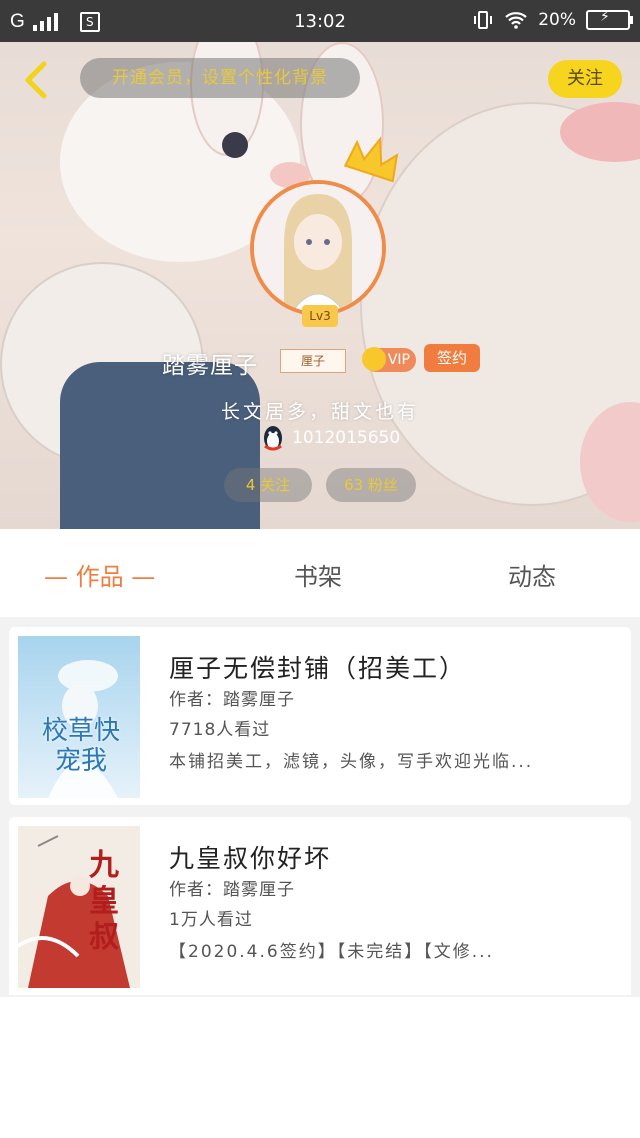 Image resolution: width=640 pixels, height=1138 pixels. What do you see at coordinates (36, 80) in the screenshot?
I see `back-arrow-icon` at bounding box center [36, 80].